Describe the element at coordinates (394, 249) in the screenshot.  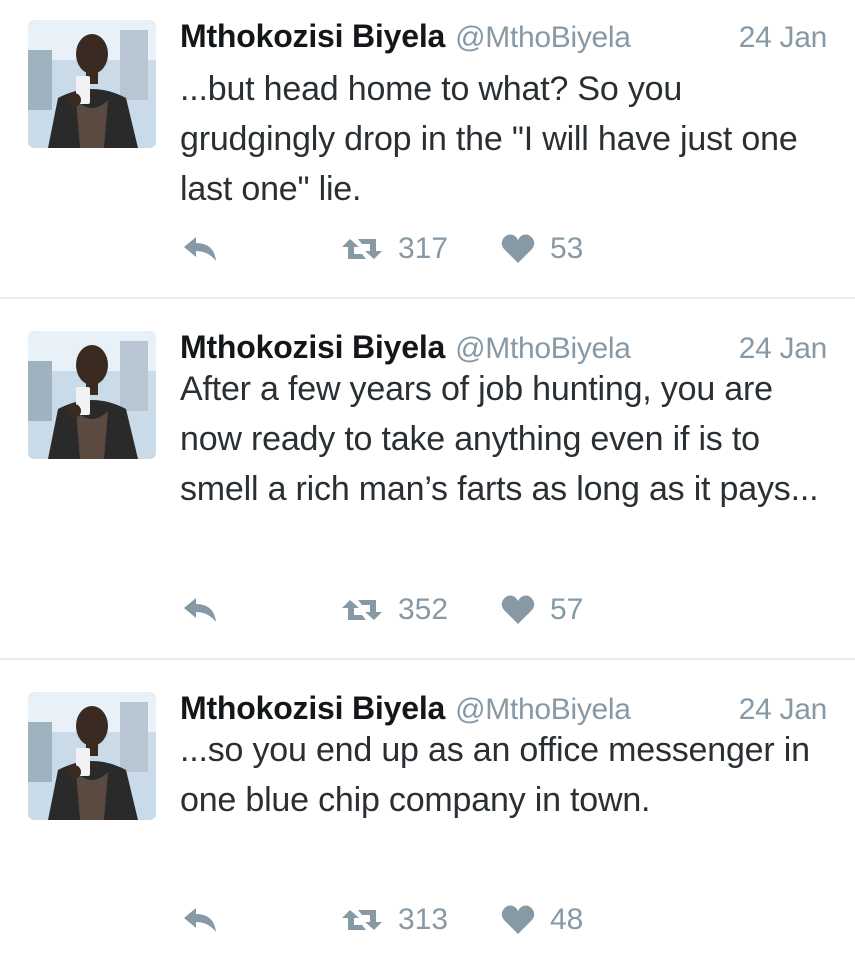
I see `retweet-button: 317` at that location.